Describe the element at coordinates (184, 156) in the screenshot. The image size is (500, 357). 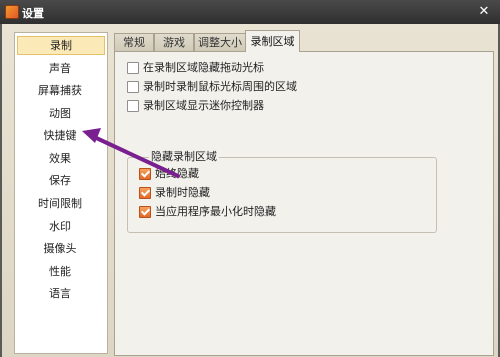
I see `group-title: 隐藏录制区域` at that location.